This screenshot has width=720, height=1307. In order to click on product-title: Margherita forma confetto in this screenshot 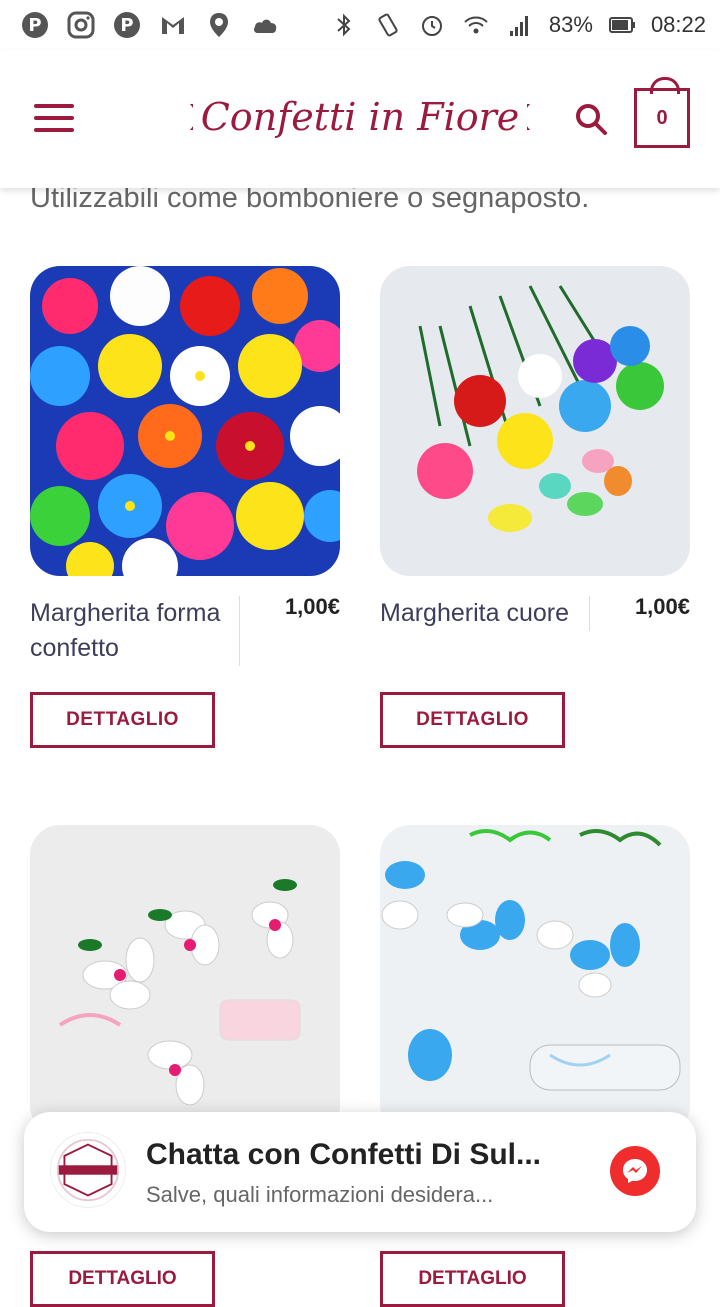, I will do `click(135, 631)`.